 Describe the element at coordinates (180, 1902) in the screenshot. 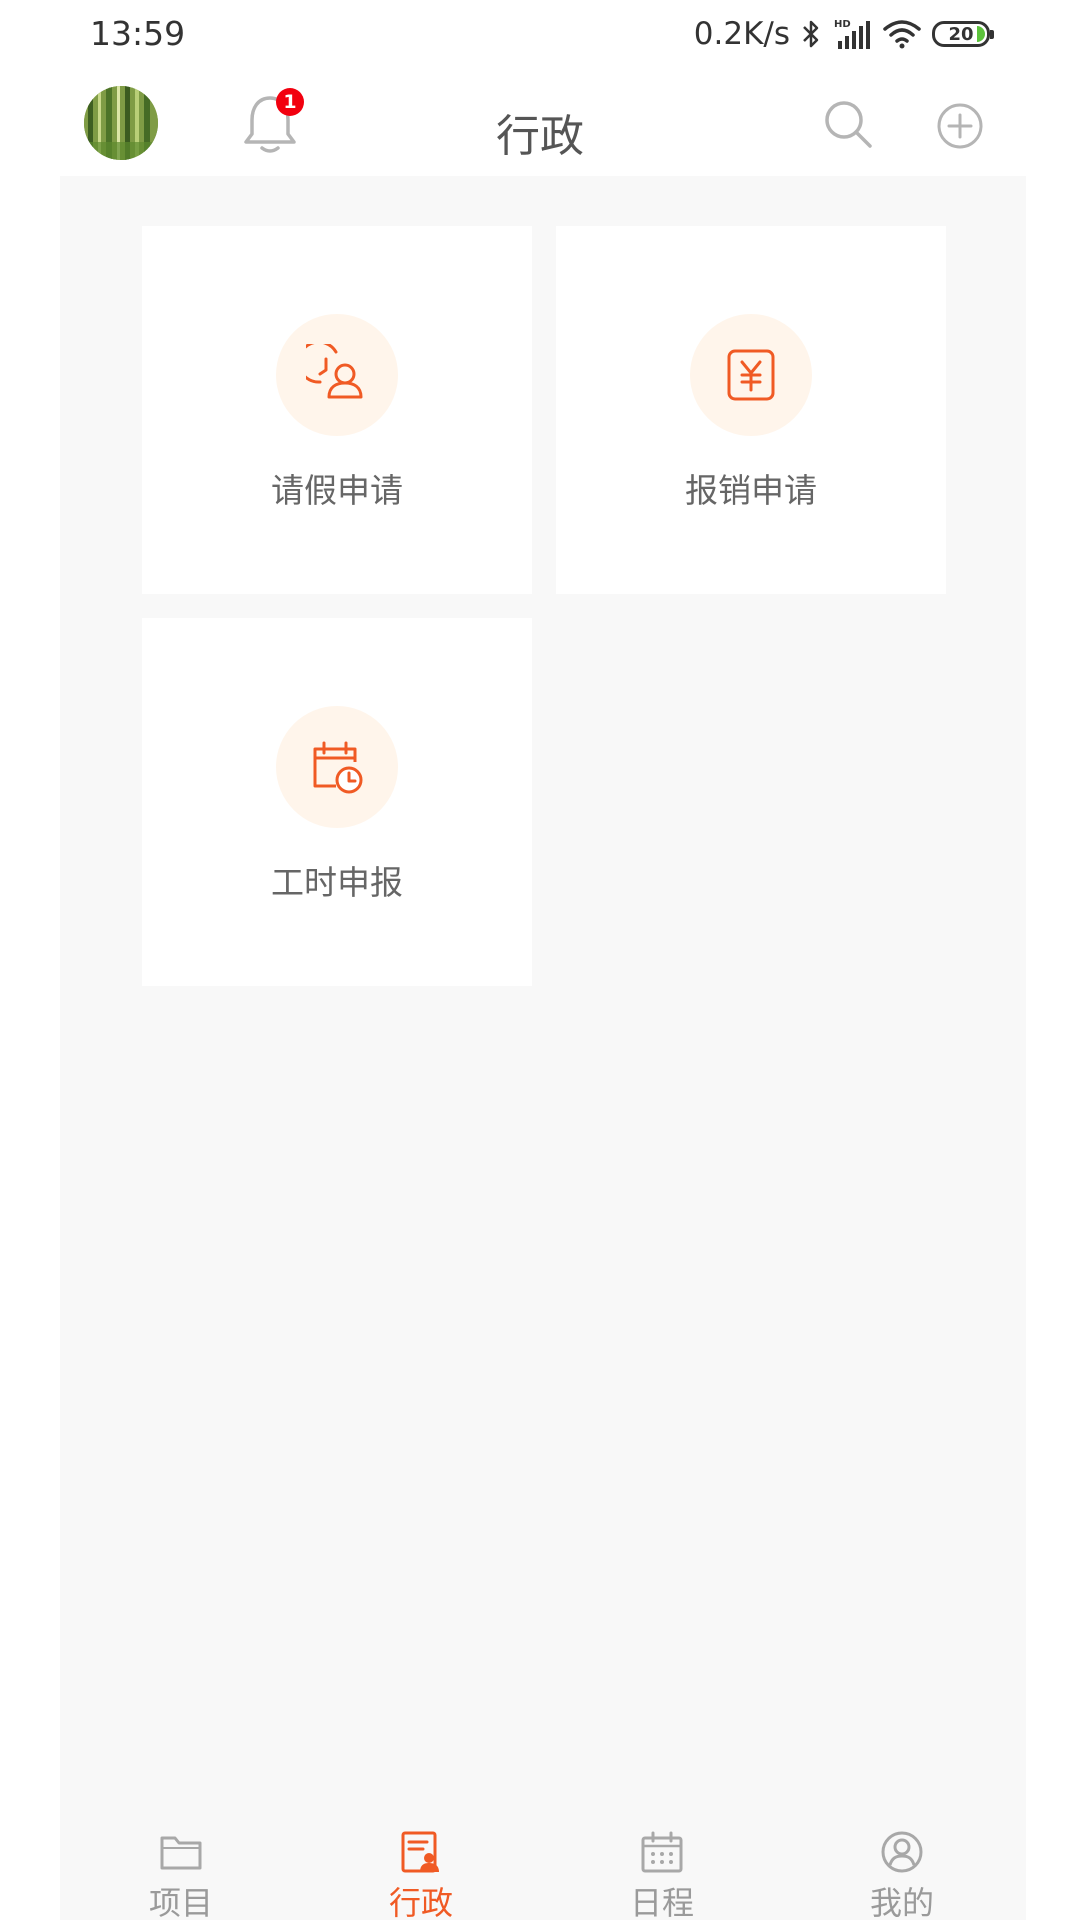

I see `nav-label: 项目` at that location.